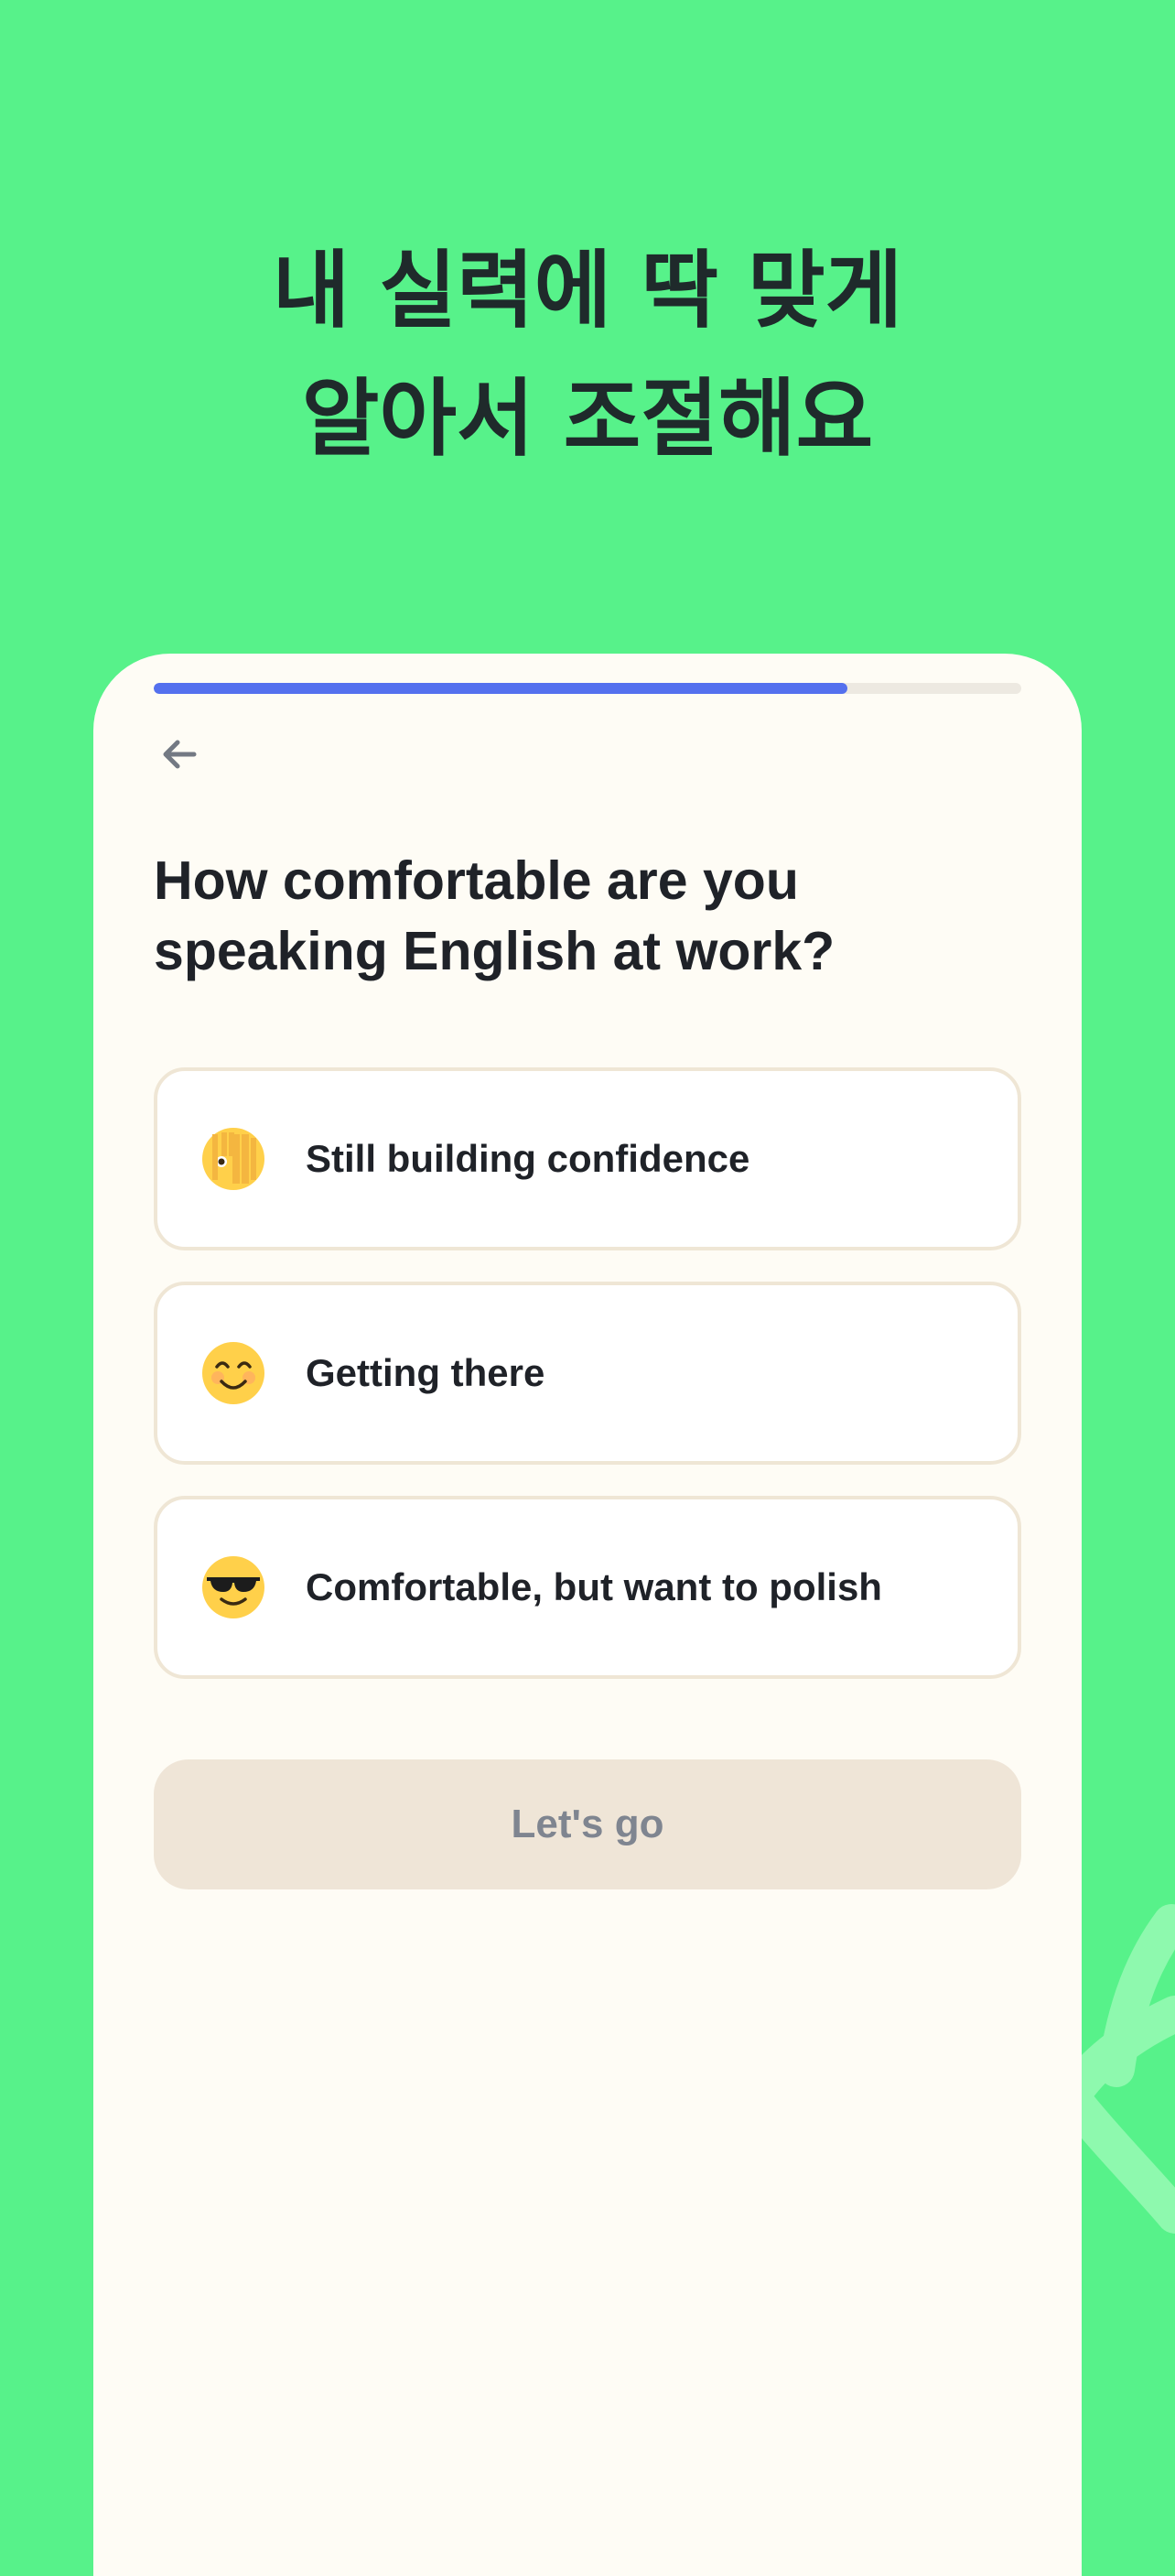 The height and width of the screenshot is (2576, 1175). Describe the element at coordinates (528, 1158) in the screenshot. I see `option-label: Still building confidence` at that location.